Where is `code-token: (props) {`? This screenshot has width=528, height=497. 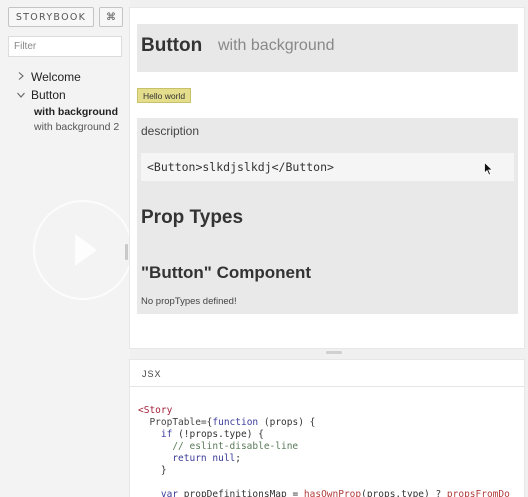
code-token: (props) { is located at coordinates (287, 422).